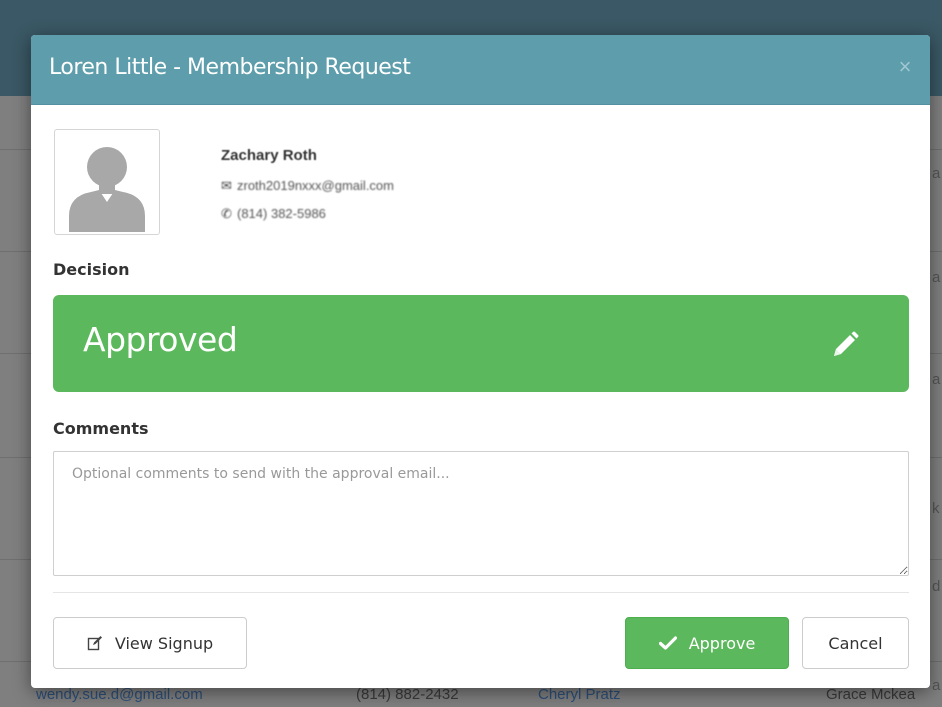 This screenshot has width=942, height=707. What do you see at coordinates (936, 508) in the screenshot?
I see `background-cell-fragment: k` at bounding box center [936, 508].